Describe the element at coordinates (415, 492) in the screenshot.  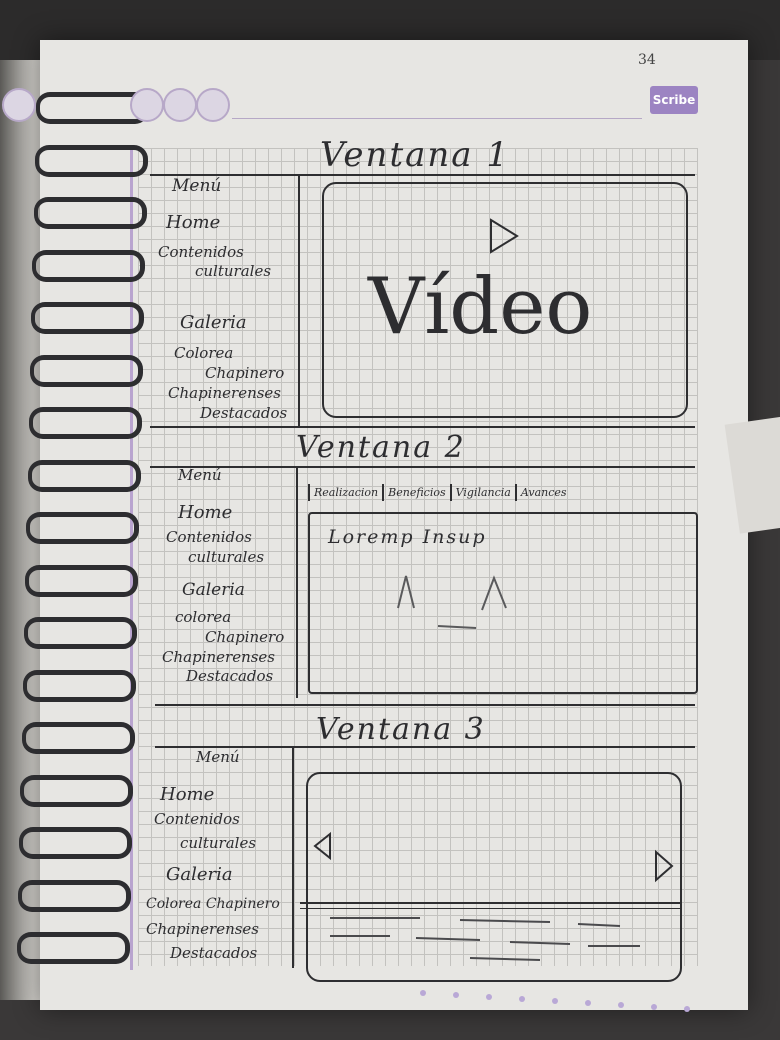
I see `tab-beneficios: Beneficios` at that location.